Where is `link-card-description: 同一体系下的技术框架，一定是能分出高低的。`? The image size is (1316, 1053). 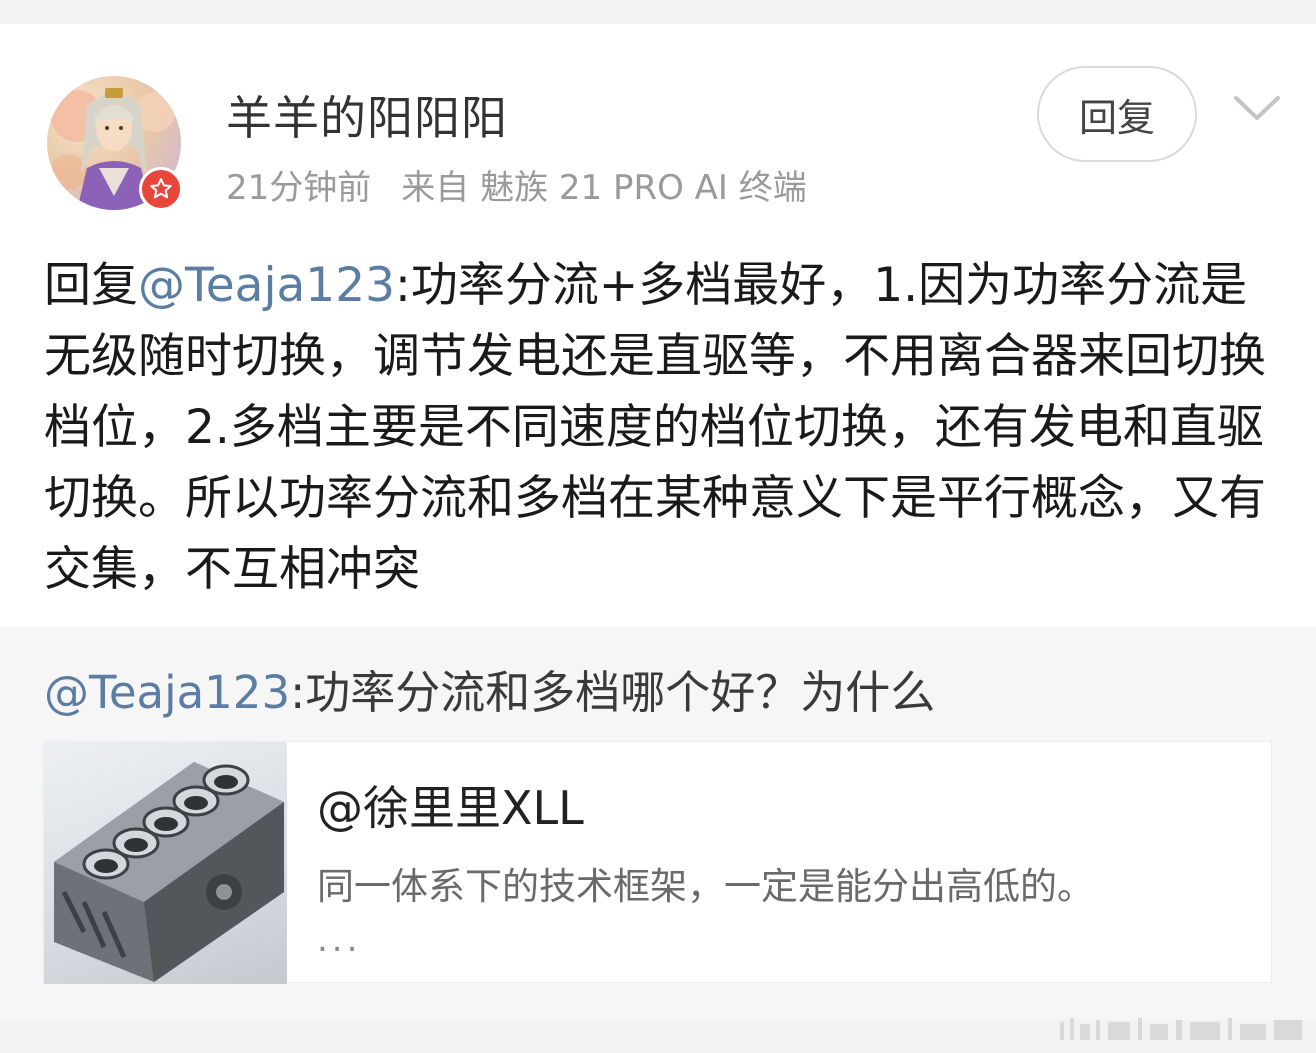
link-card-description: 同一体系下的技术框架，一定是能分出高低的。 is located at coordinates (705, 886).